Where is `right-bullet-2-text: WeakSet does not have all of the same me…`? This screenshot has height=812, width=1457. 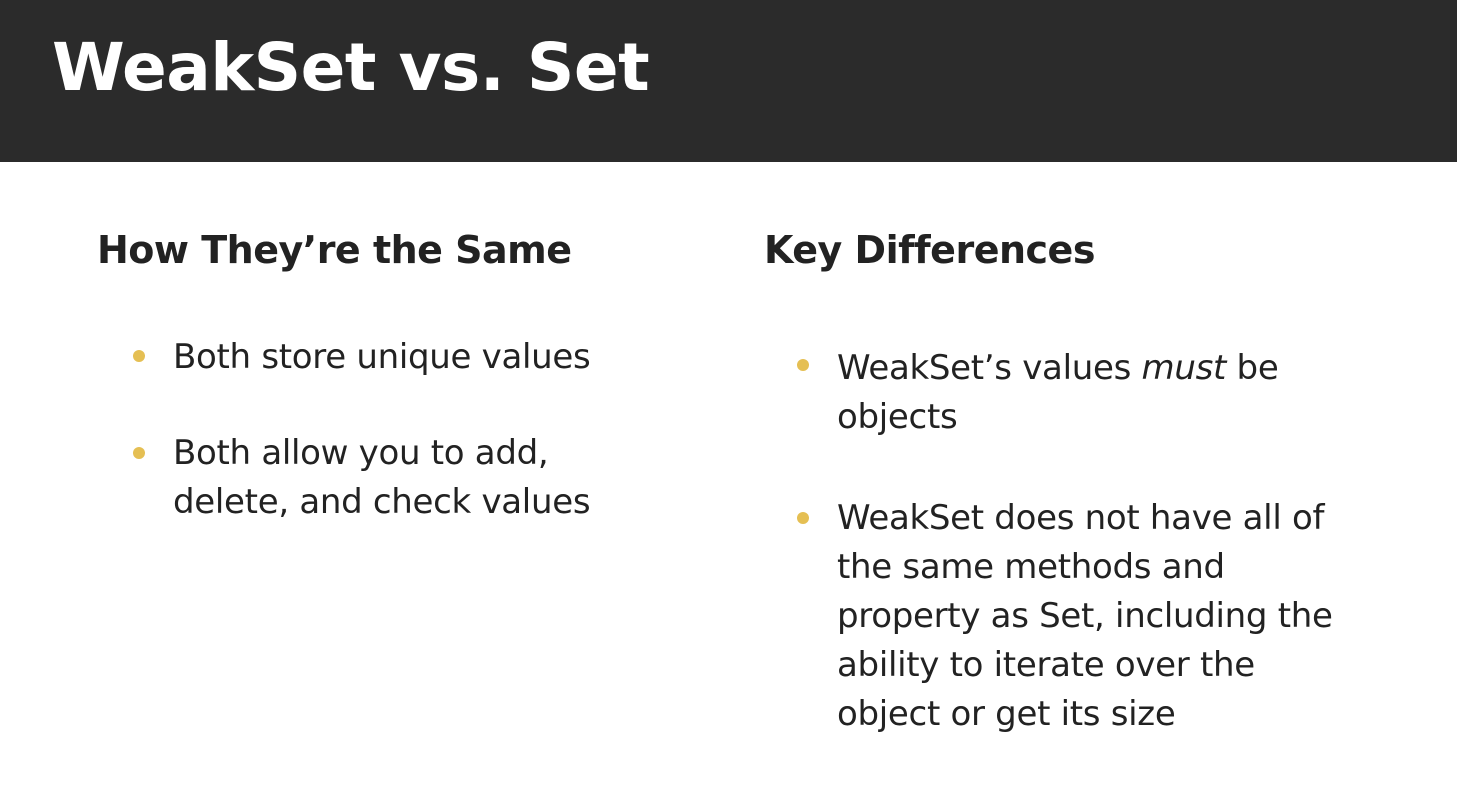
right-bullet-2-text: WeakSet does not have all of the same me… is located at coordinates (1085, 616).